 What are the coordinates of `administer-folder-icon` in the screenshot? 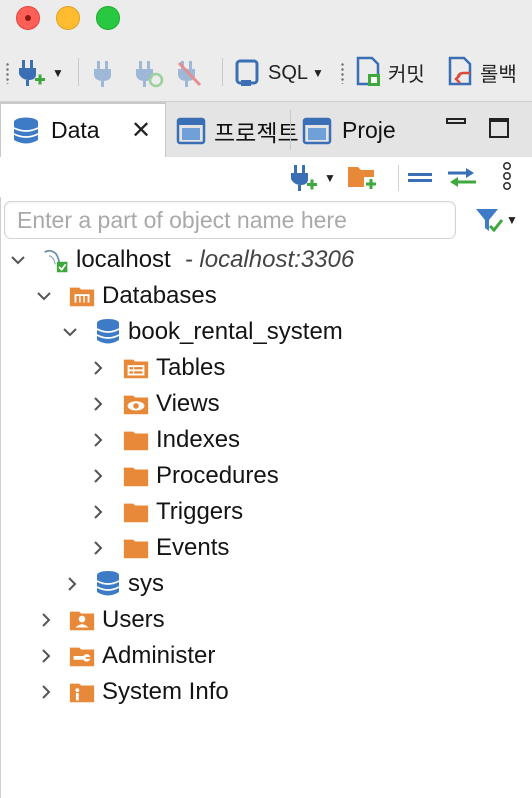 It's located at (82, 656).